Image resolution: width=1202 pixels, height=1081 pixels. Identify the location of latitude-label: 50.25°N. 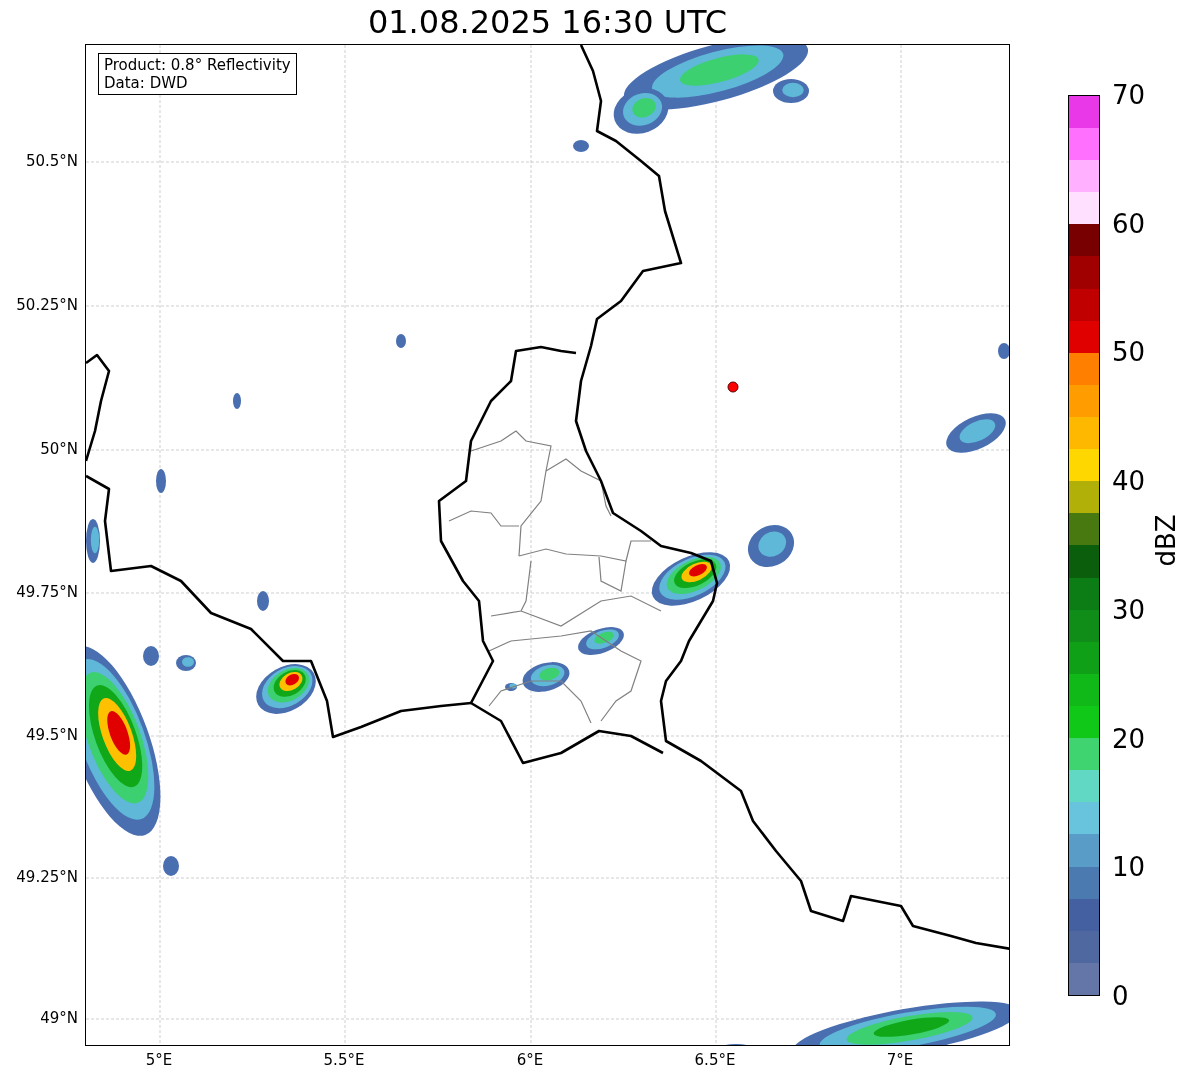
(47, 305).